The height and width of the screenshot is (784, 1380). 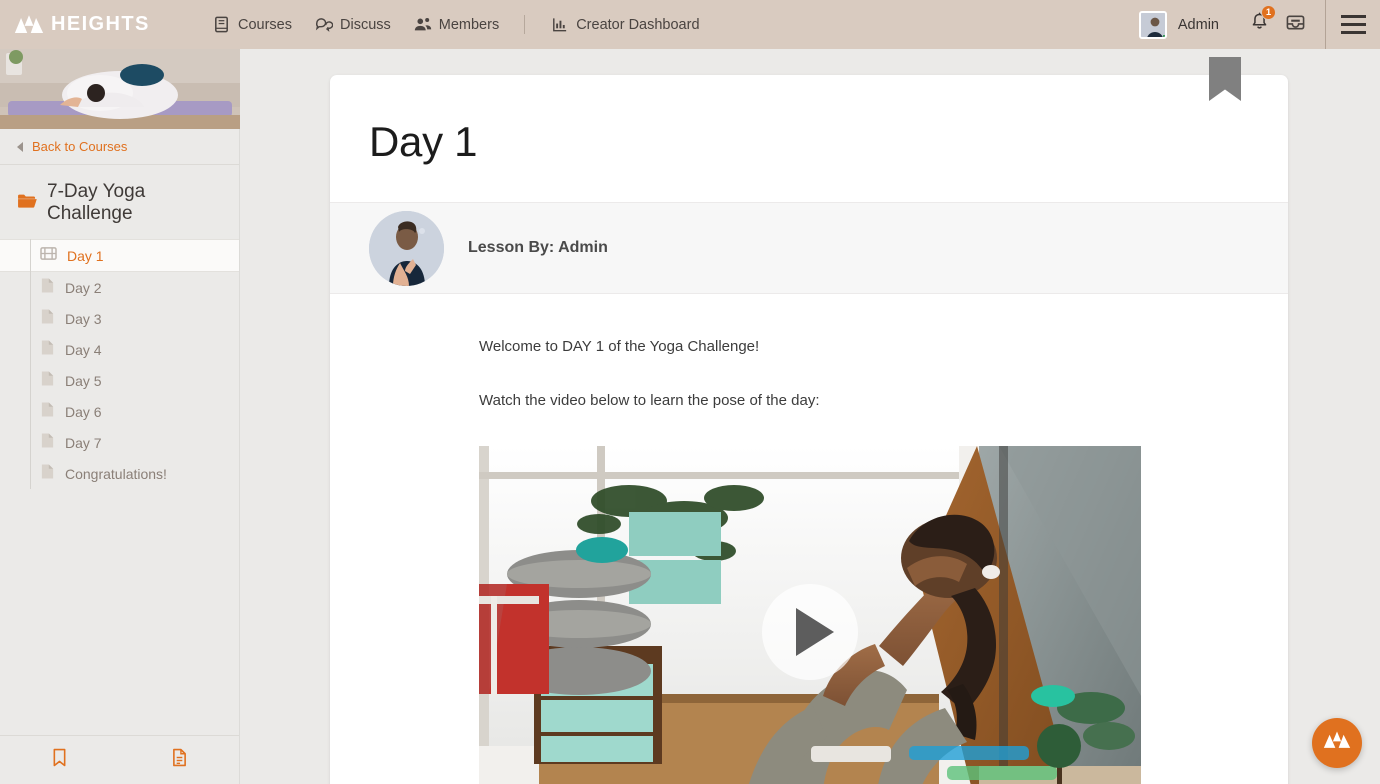 What do you see at coordinates (83, 411) in the screenshot?
I see `lesson-label: Day 6` at bounding box center [83, 411].